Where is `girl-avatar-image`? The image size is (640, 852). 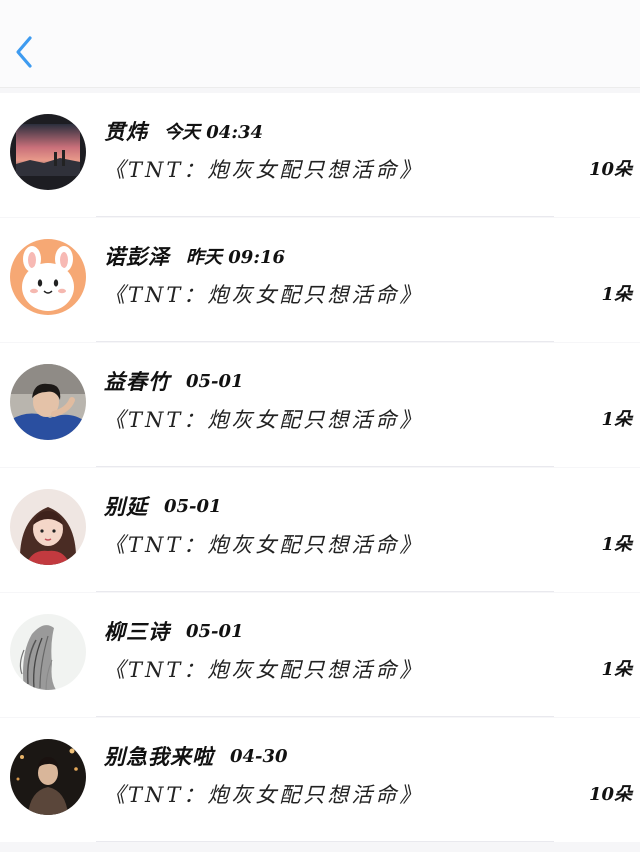 girl-avatar-image is located at coordinates (48, 527).